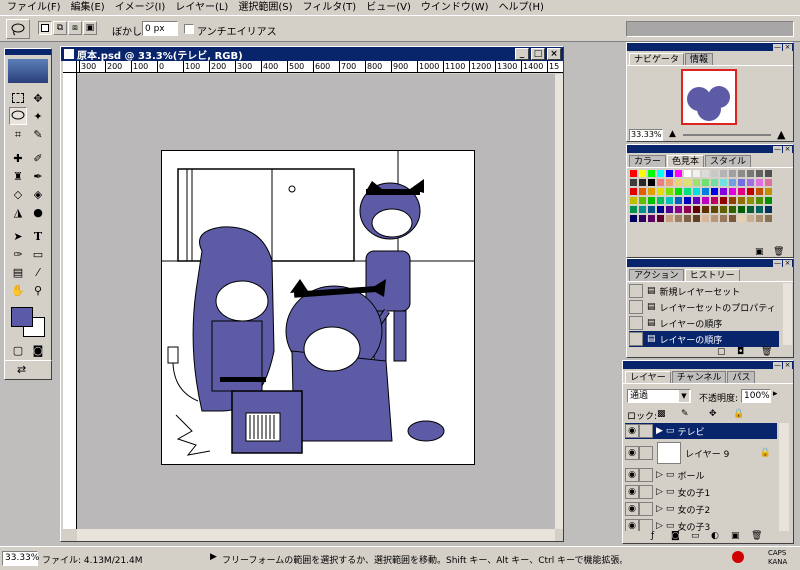 This screenshot has height=570, width=800. Describe the element at coordinates (740, 352) in the screenshot. I see `new-snapshot-icon: ◘` at that location.